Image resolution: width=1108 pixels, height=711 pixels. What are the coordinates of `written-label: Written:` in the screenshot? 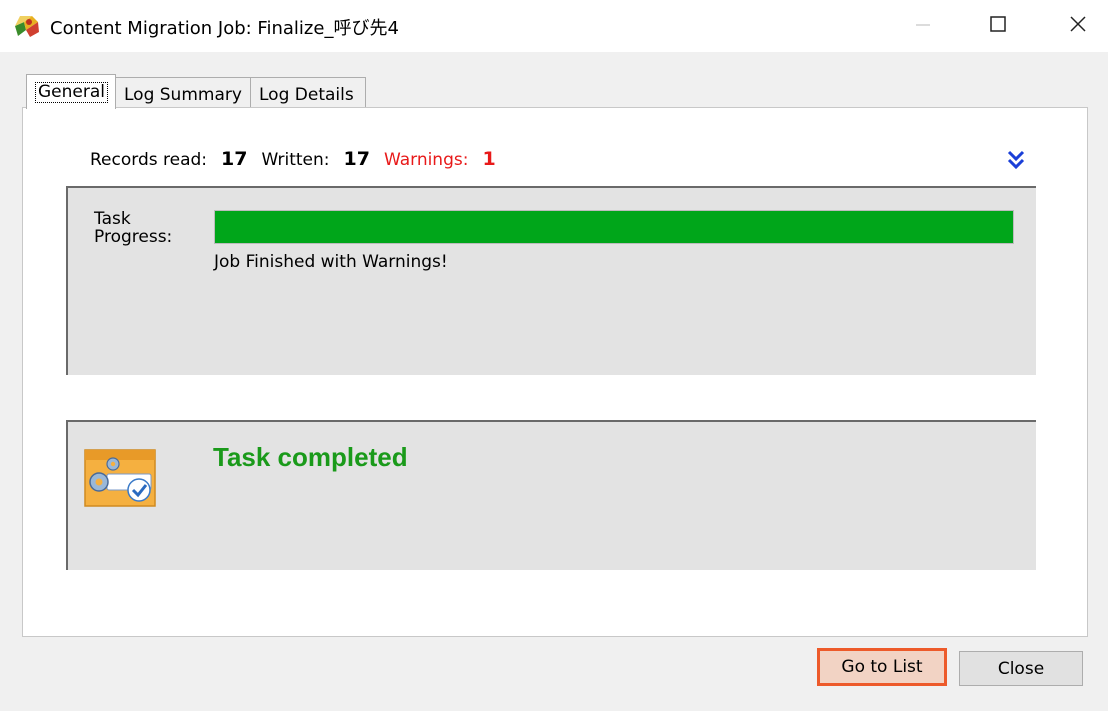 It's located at (295, 160).